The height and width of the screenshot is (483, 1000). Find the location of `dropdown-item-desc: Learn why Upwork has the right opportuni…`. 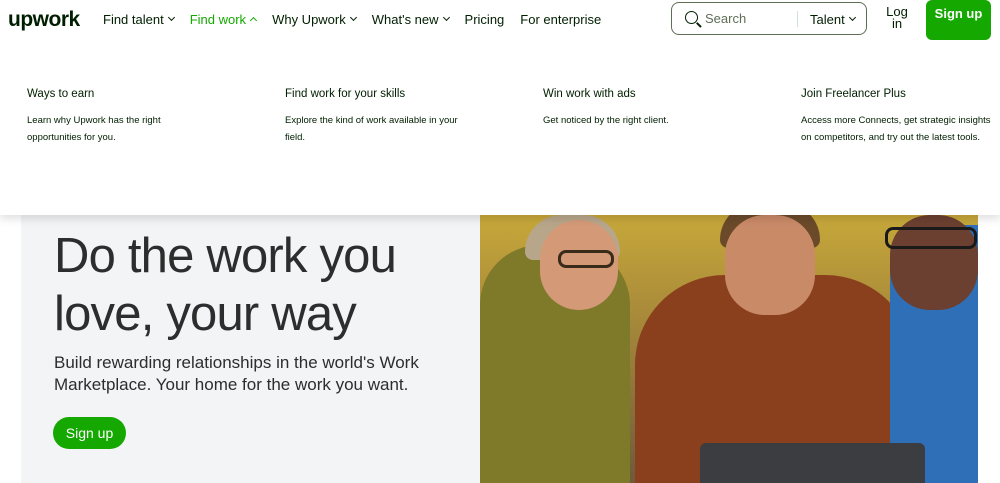

dropdown-item-desc: Learn why Upwork has the right opportuni… is located at coordinates (94, 129).